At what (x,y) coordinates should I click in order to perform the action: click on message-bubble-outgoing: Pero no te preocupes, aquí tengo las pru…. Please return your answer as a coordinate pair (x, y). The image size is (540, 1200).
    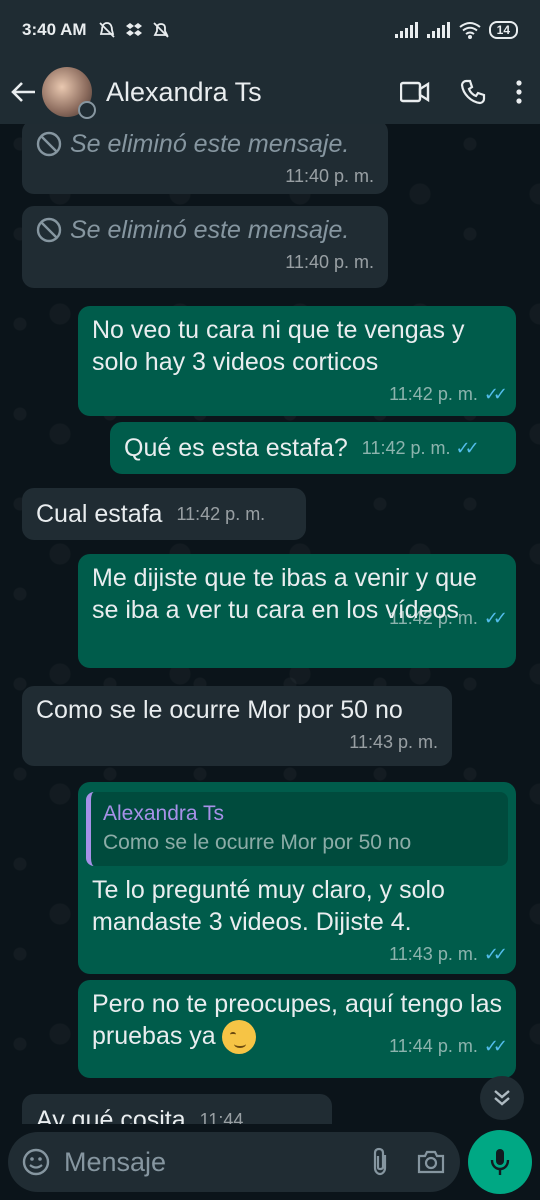
    Looking at the image, I should click on (297, 1029).